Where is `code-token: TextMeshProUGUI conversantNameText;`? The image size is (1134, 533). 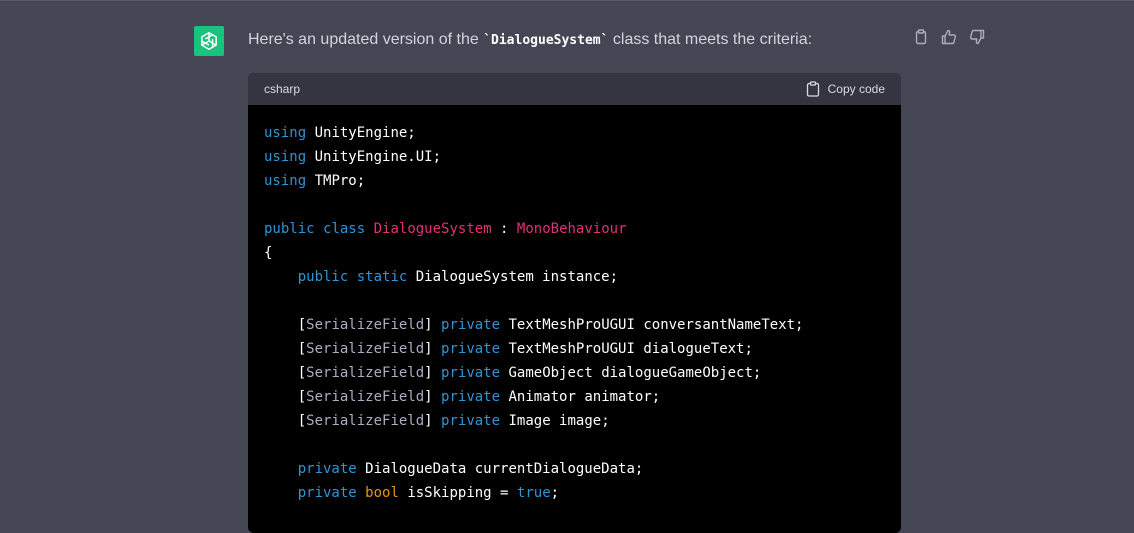
code-token: TextMeshProUGUI conversantNameText; is located at coordinates (652, 325).